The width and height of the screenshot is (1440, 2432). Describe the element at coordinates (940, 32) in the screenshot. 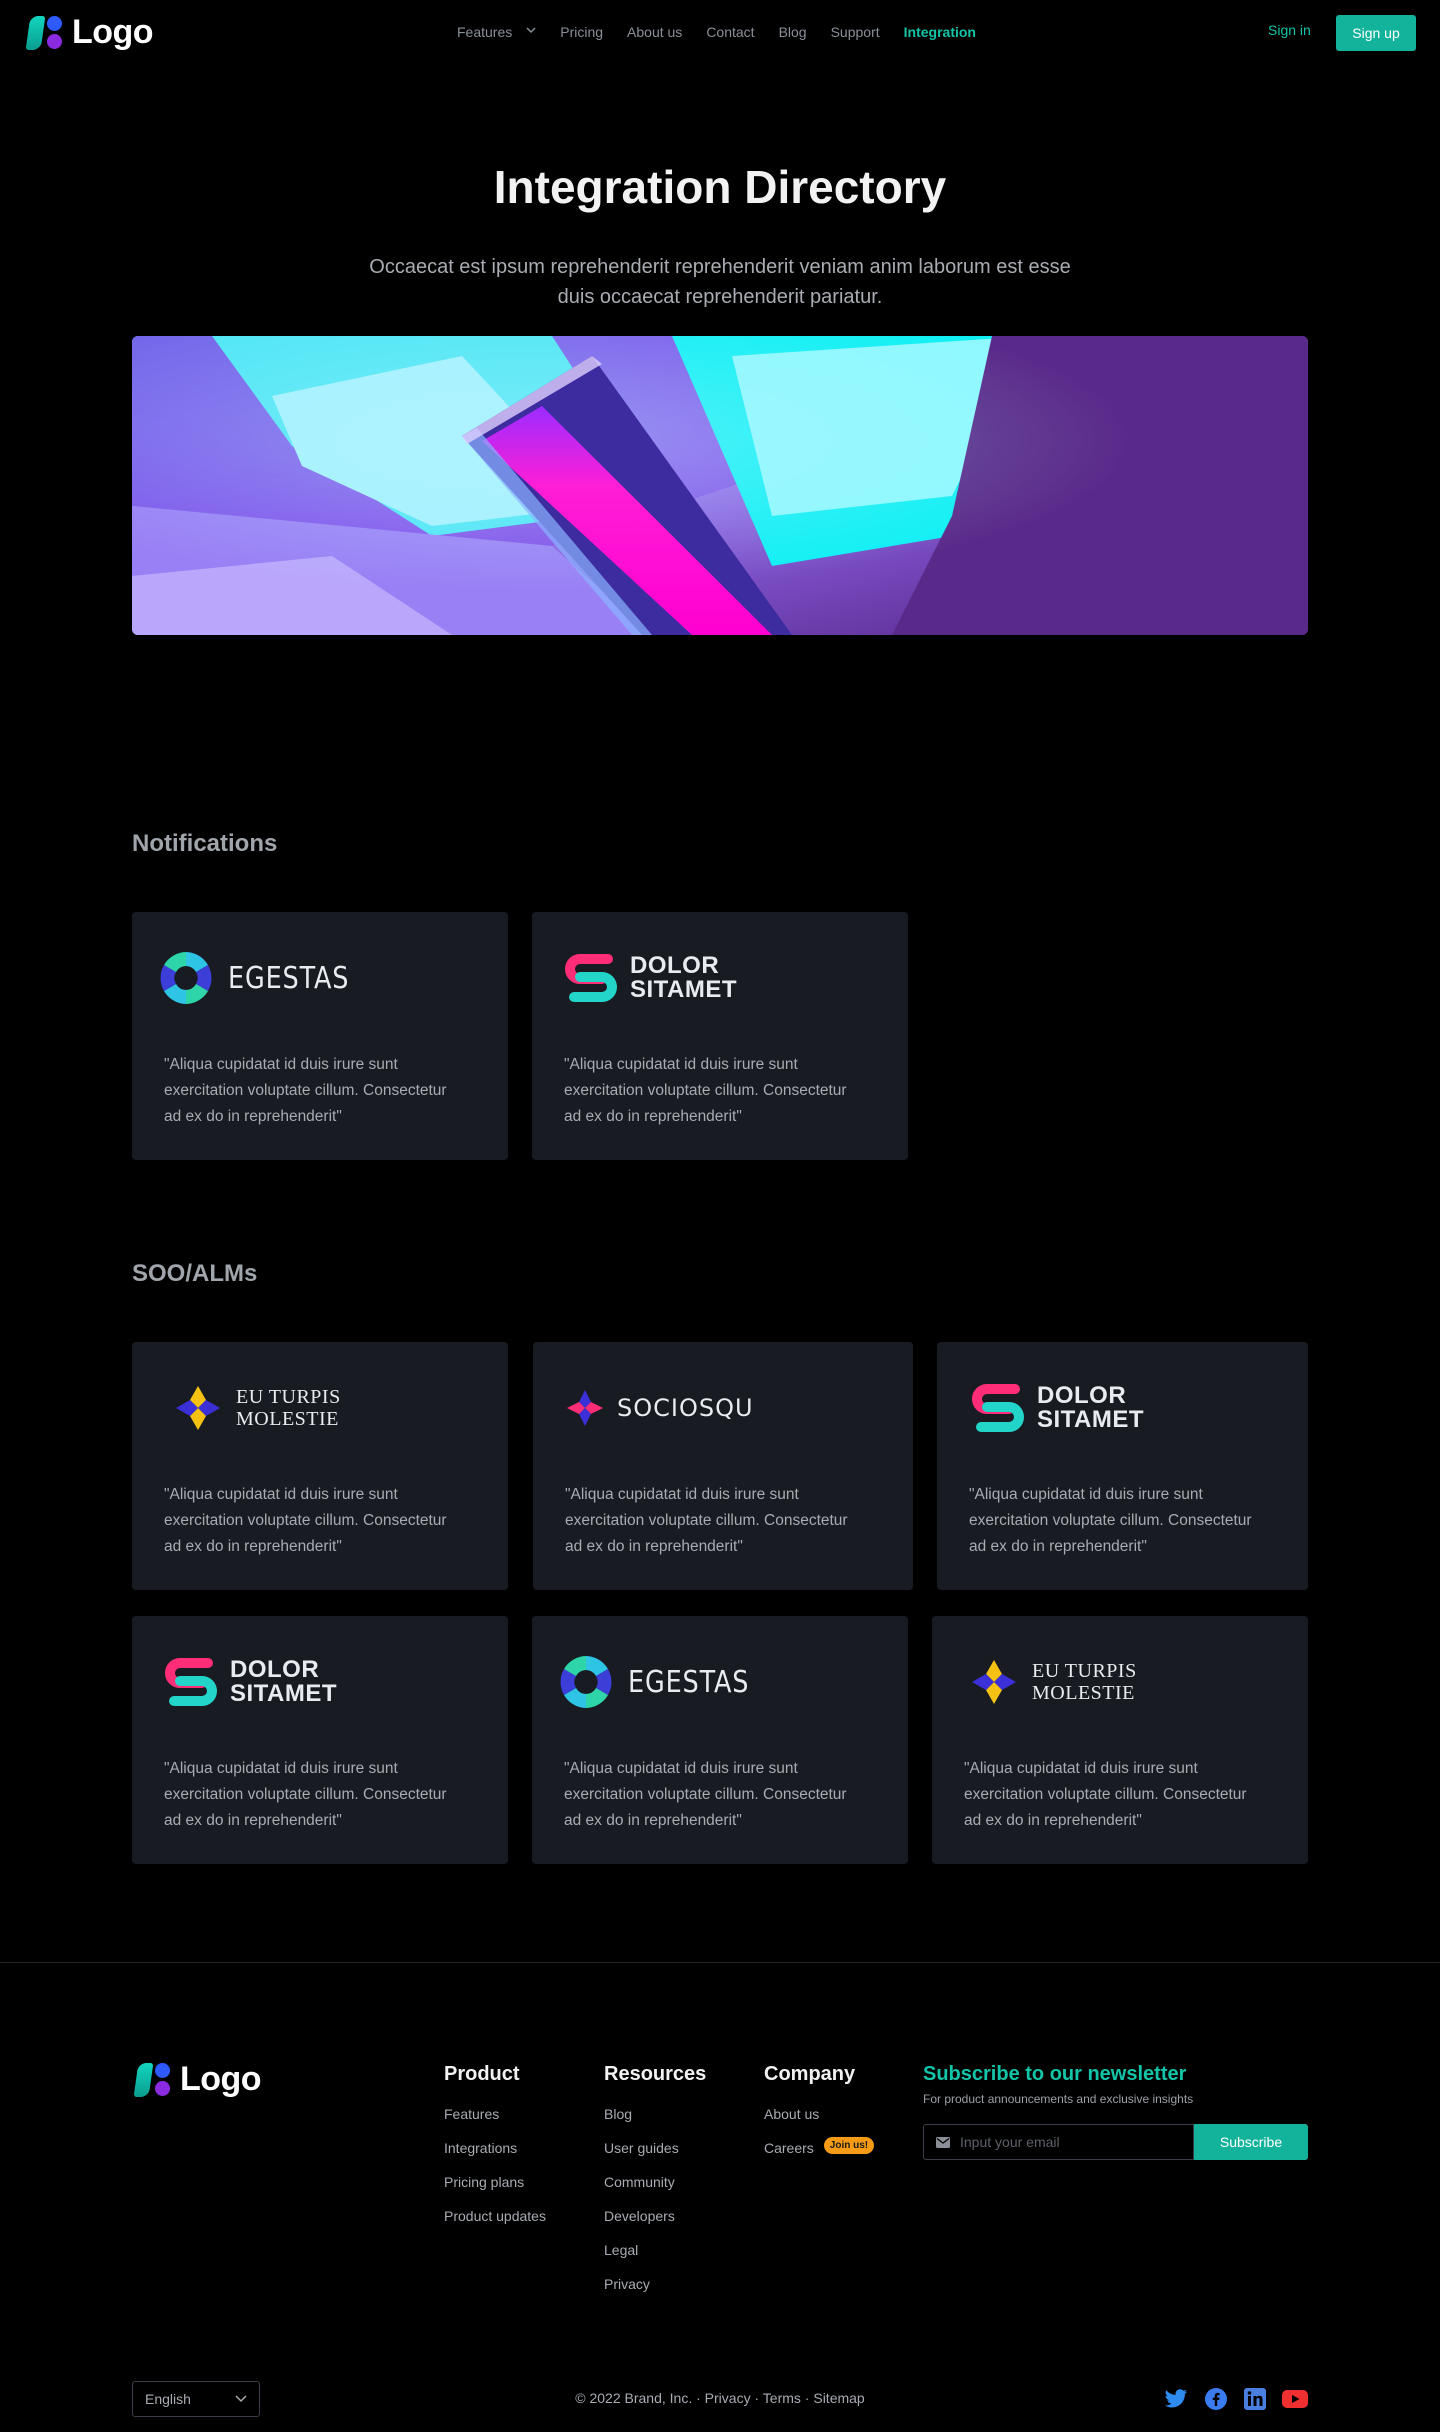

I see `nav-integration: Integration` at that location.